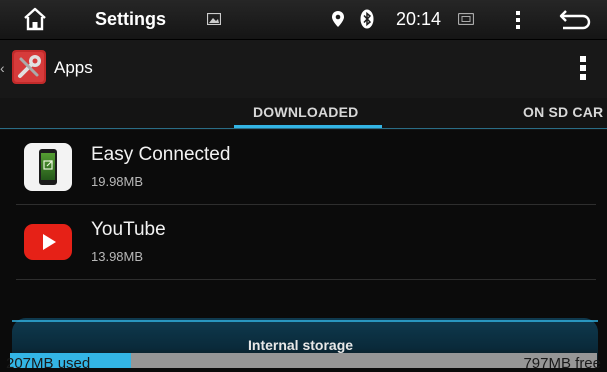  What do you see at coordinates (73, 67) in the screenshot?
I see `page-title: Apps` at bounding box center [73, 67].